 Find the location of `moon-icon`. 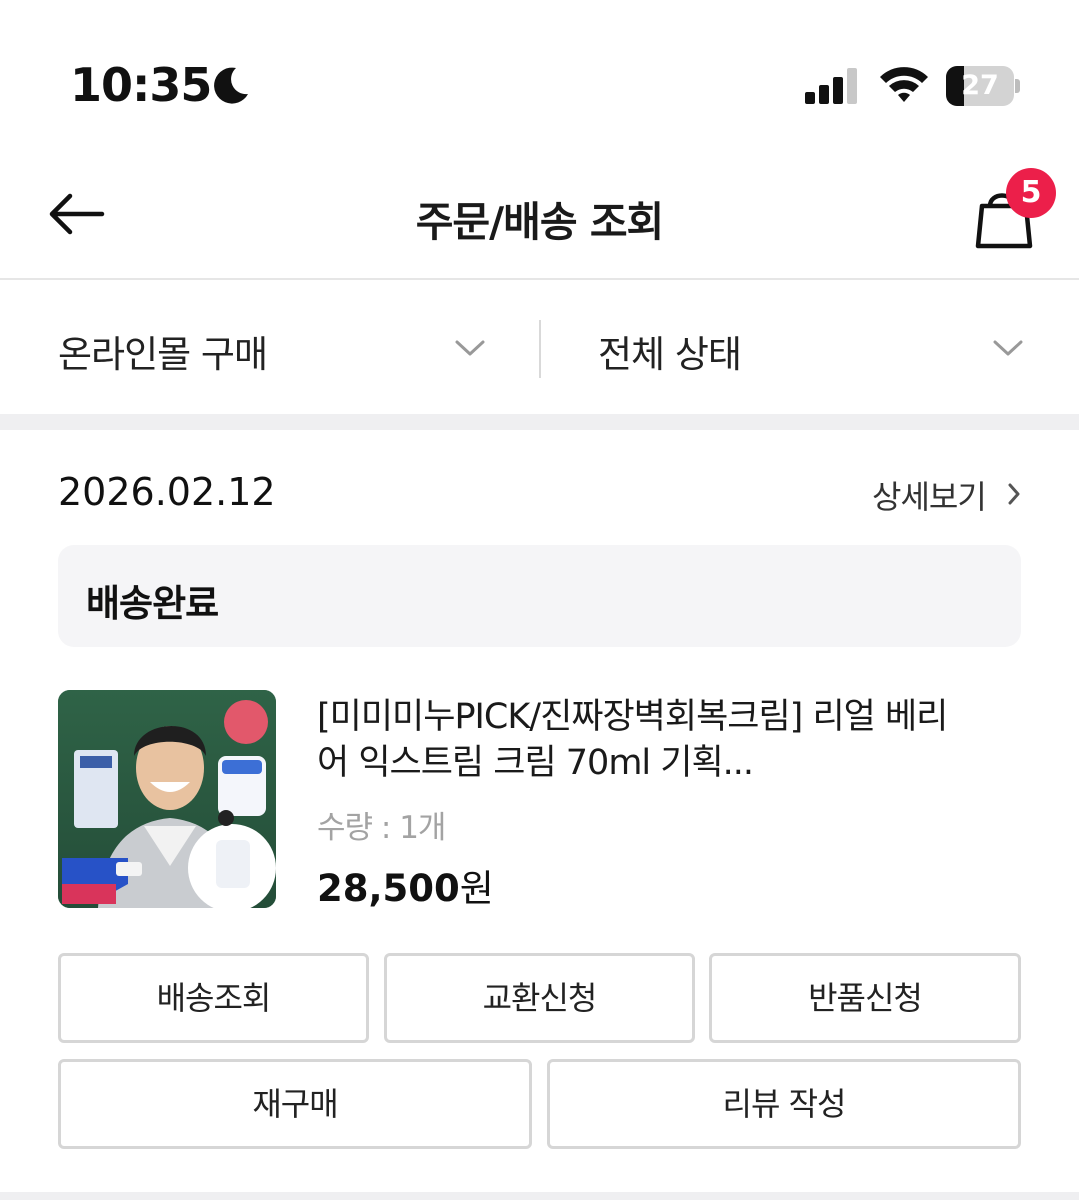

moon-icon is located at coordinates (231, 85).